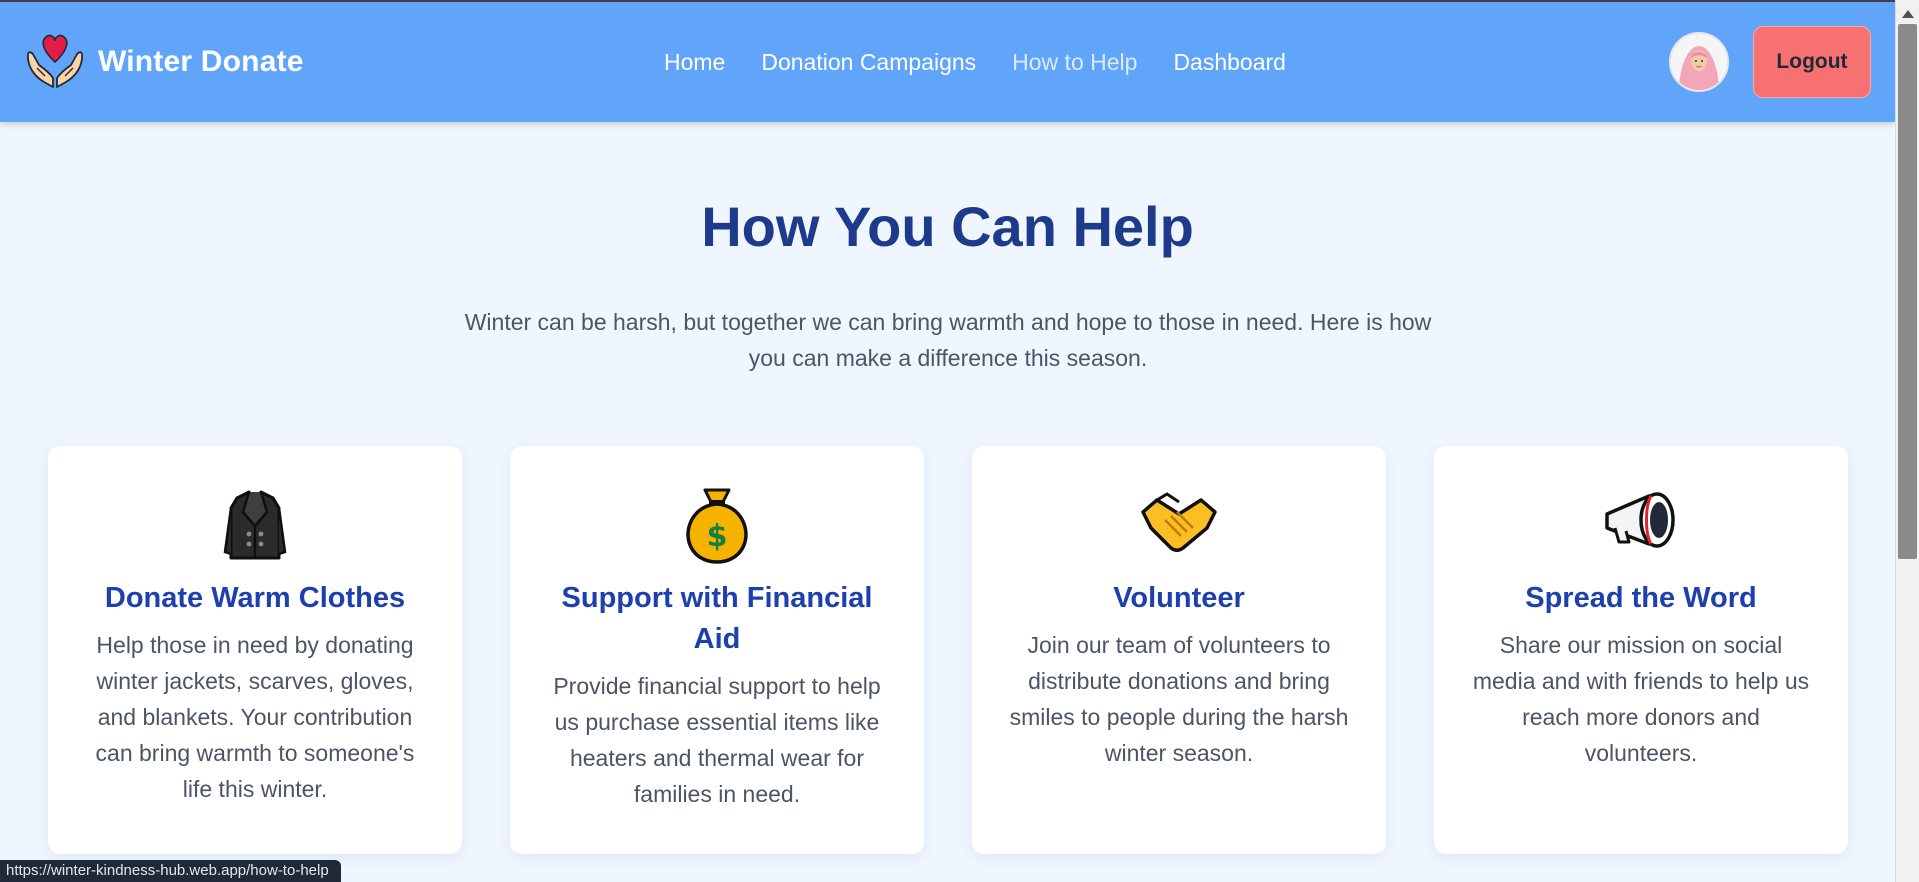  What do you see at coordinates (1907, 291) in the screenshot?
I see `scroll-thumb` at bounding box center [1907, 291].